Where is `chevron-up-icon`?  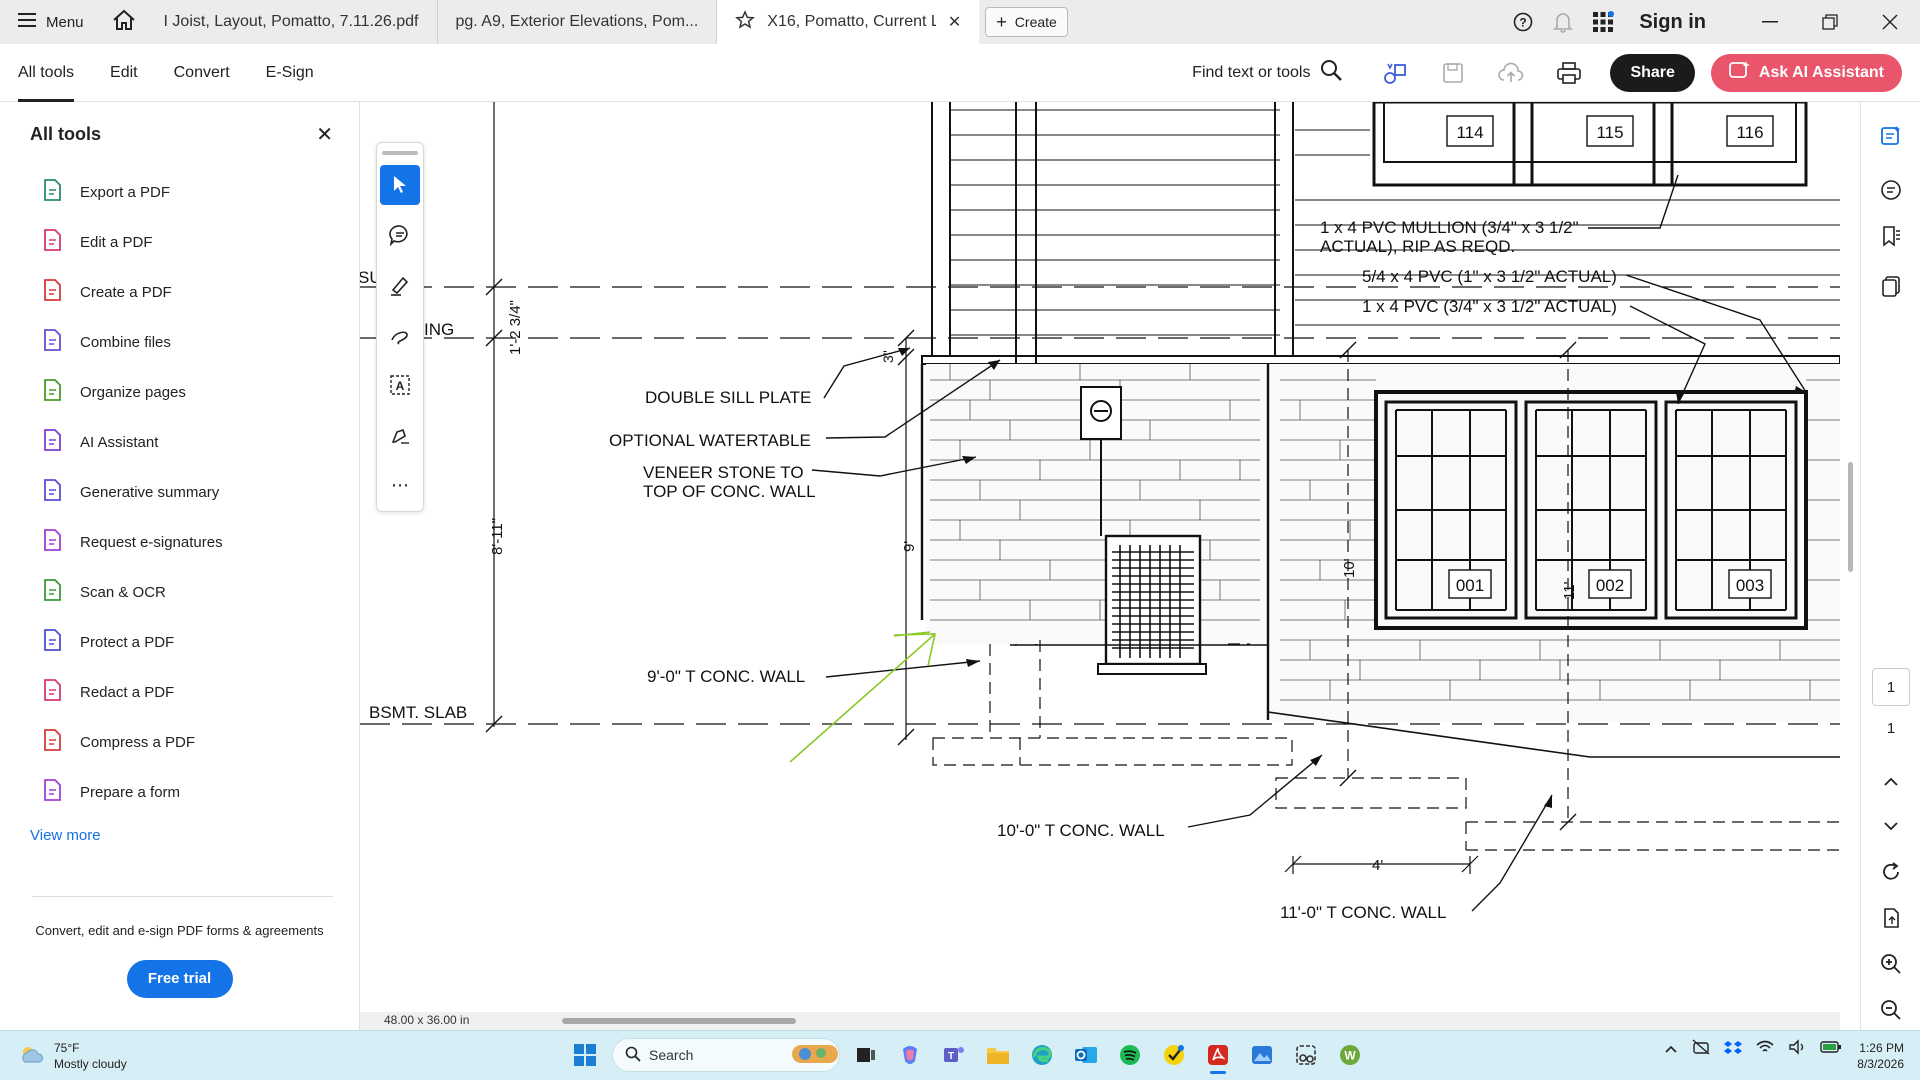 chevron-up-icon is located at coordinates (1671, 1050).